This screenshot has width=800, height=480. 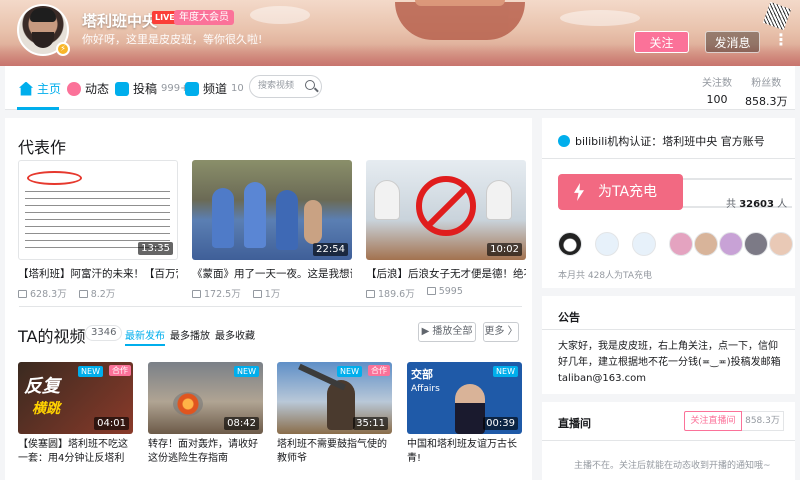 What do you see at coordinates (661, 42) in the screenshot?
I see `follow-button: 关注` at bounding box center [661, 42].